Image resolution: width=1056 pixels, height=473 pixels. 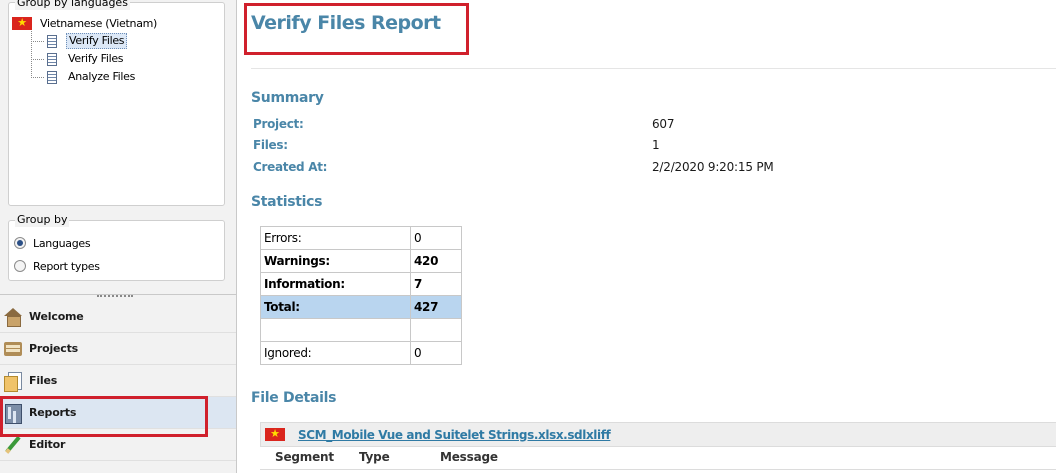 What do you see at coordinates (115, 296) in the screenshot?
I see `splitter-grip-icon` at bounding box center [115, 296].